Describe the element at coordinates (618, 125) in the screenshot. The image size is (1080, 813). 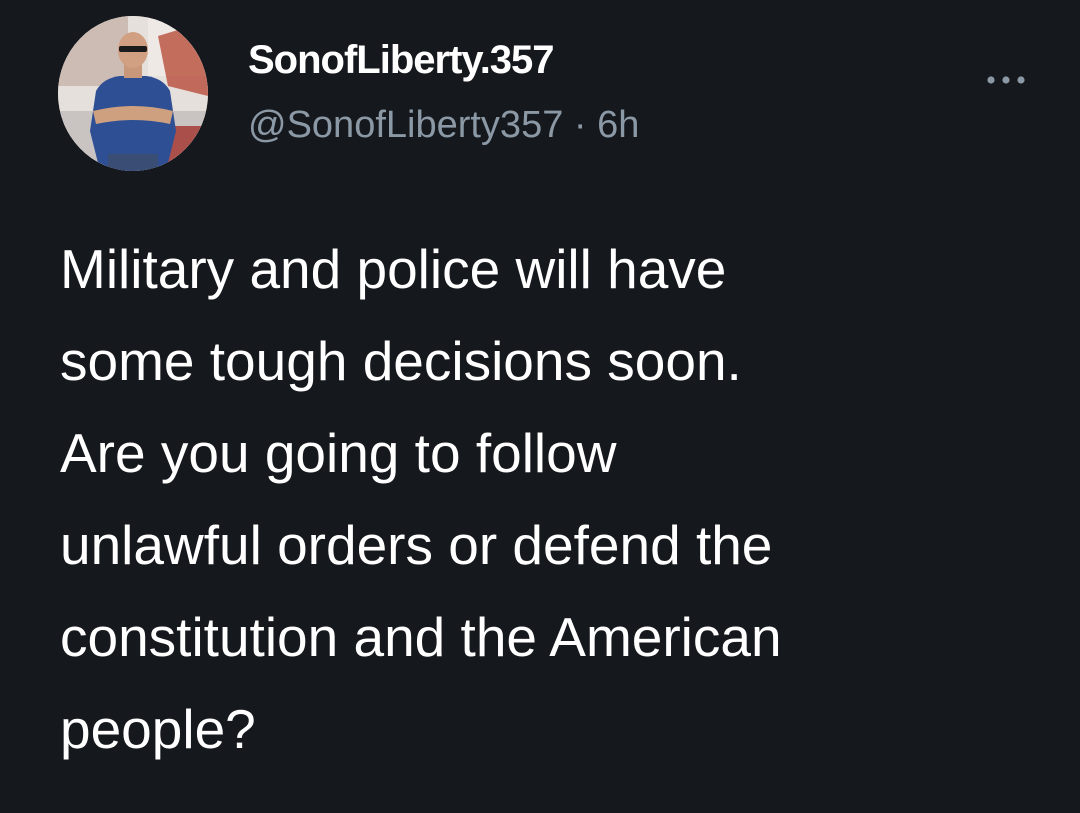
I see `timestamp: 6h` at that location.